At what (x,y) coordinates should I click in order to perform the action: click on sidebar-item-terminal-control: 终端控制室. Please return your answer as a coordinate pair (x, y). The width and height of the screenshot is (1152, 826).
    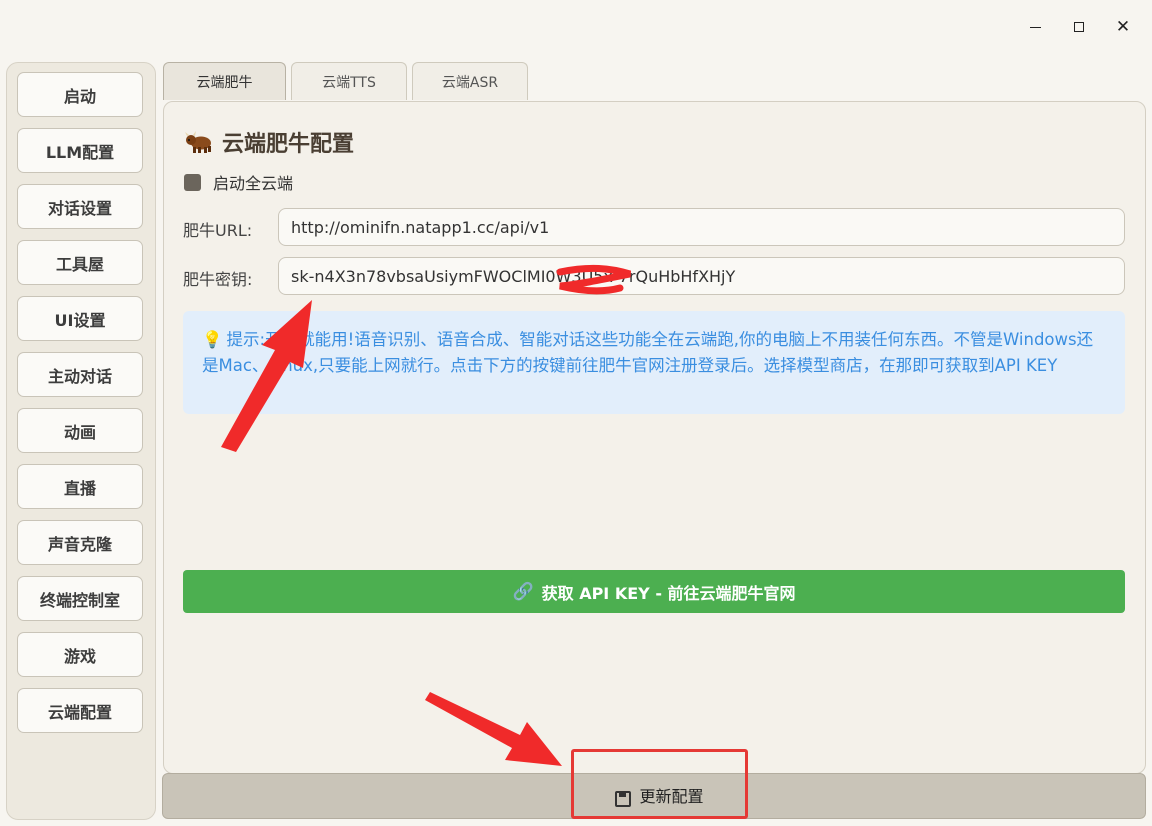
    Looking at the image, I should click on (80, 598).